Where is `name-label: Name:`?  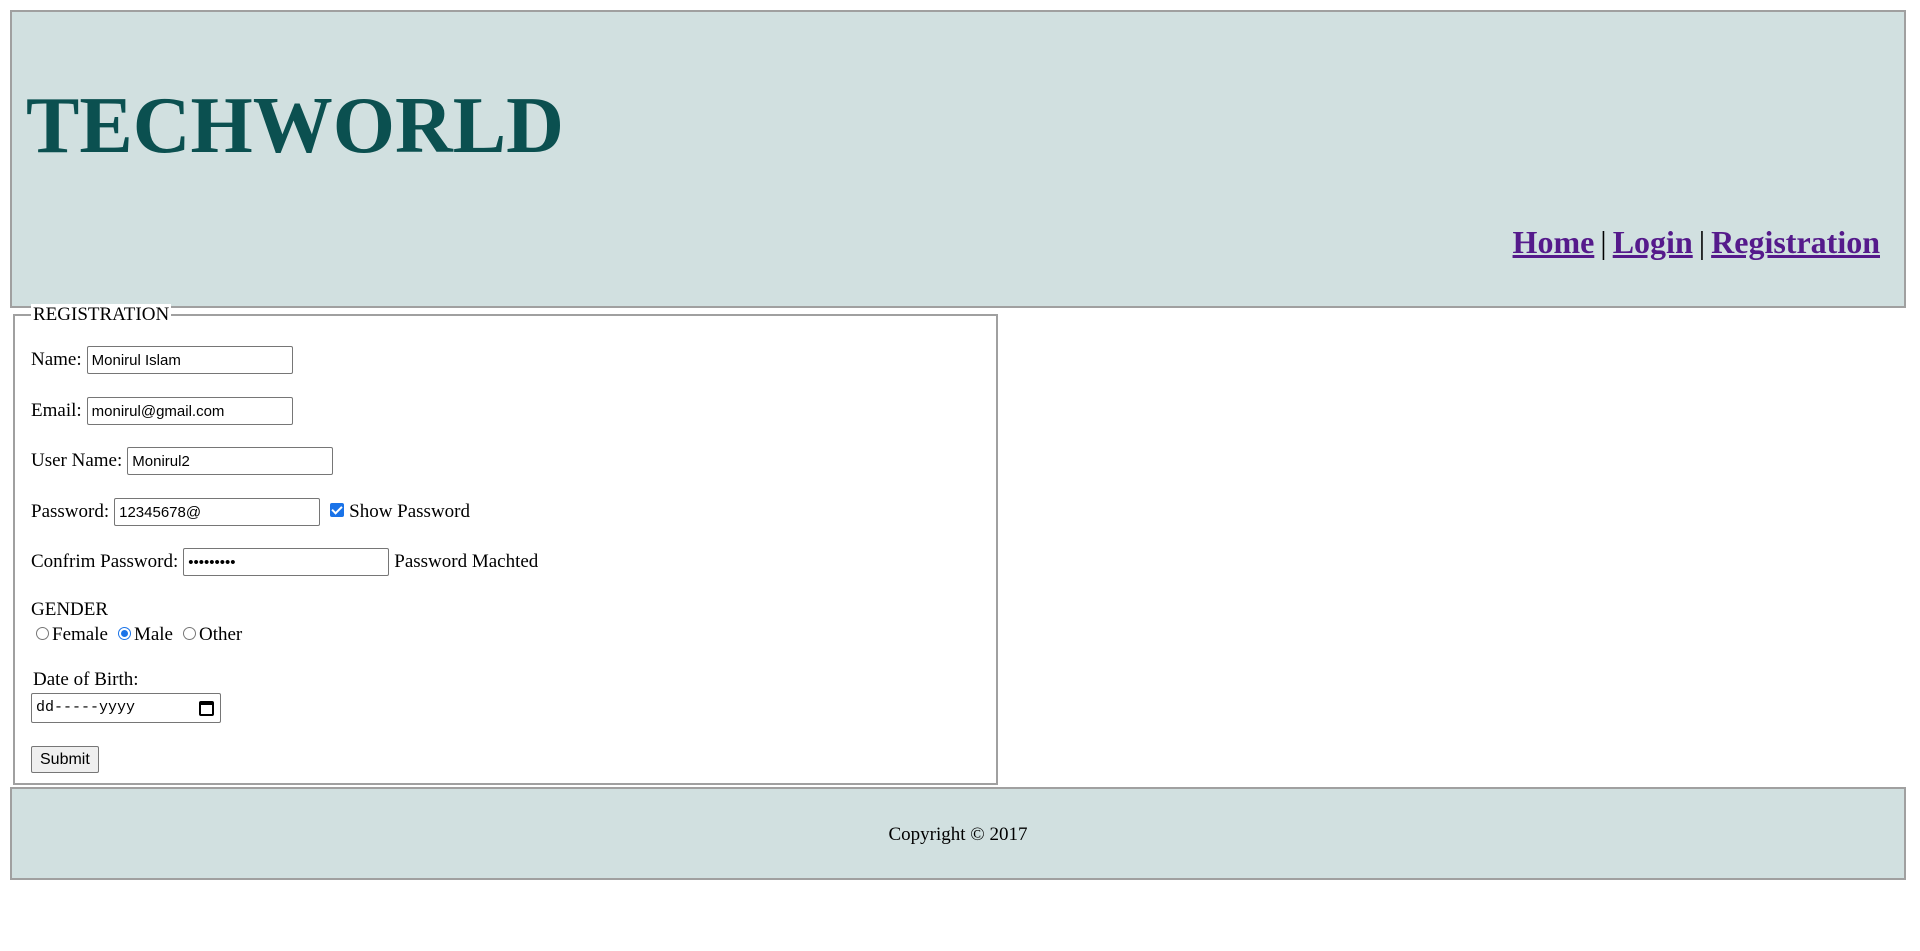
name-label: Name: is located at coordinates (56, 359).